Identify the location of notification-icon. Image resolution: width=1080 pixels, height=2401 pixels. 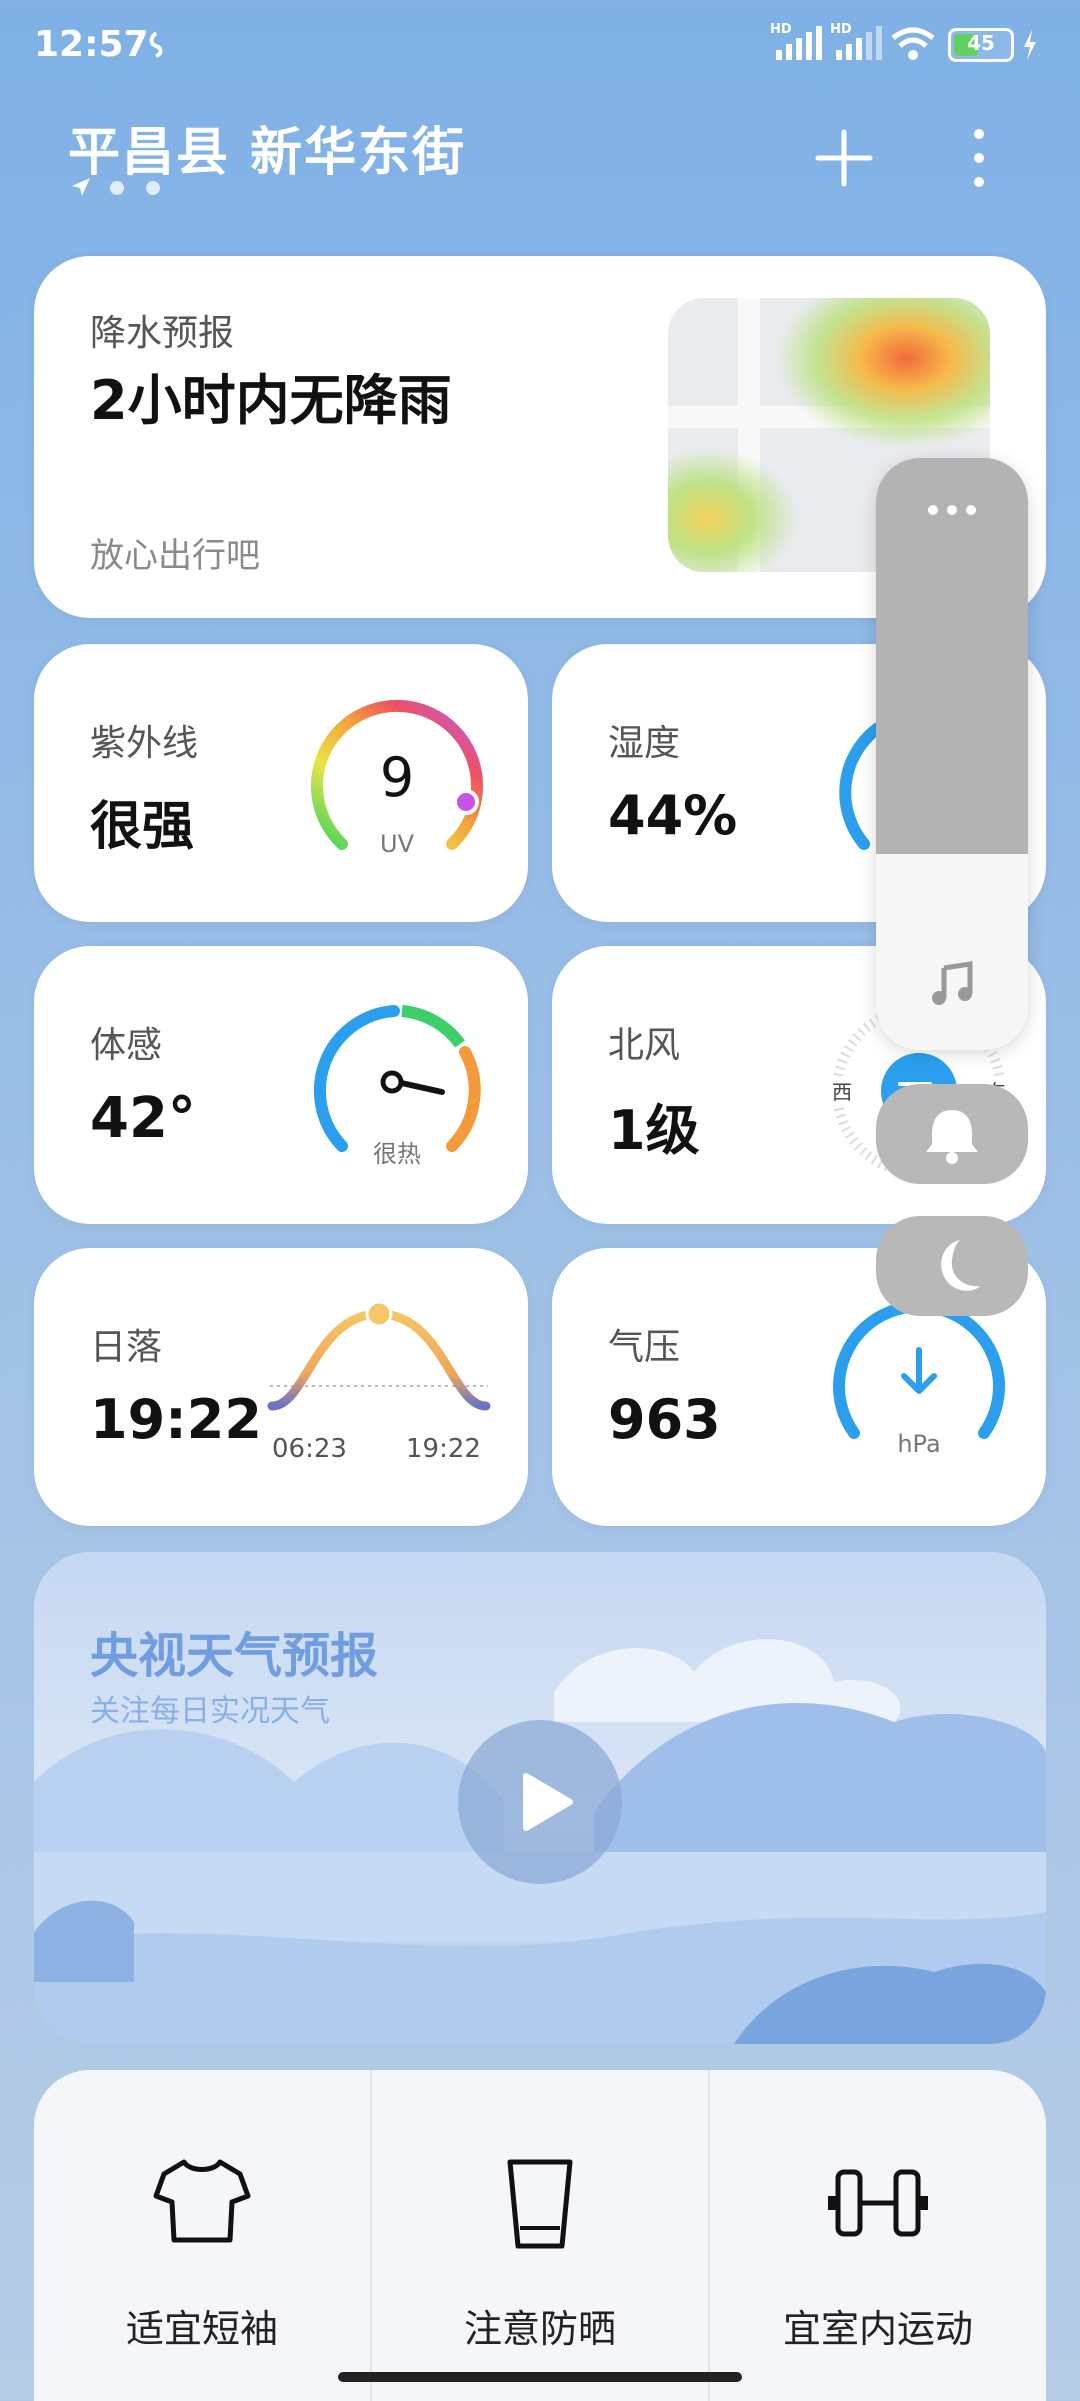
(156, 44).